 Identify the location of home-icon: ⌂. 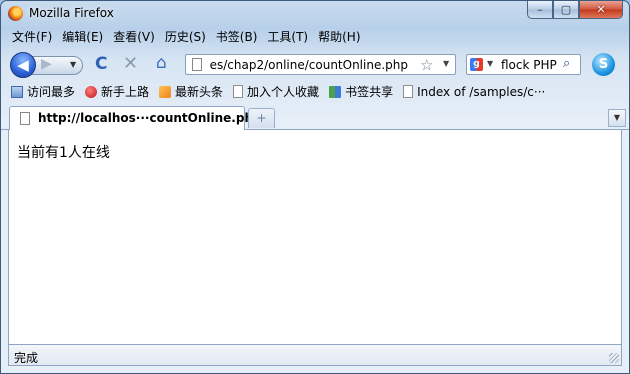
(161, 63).